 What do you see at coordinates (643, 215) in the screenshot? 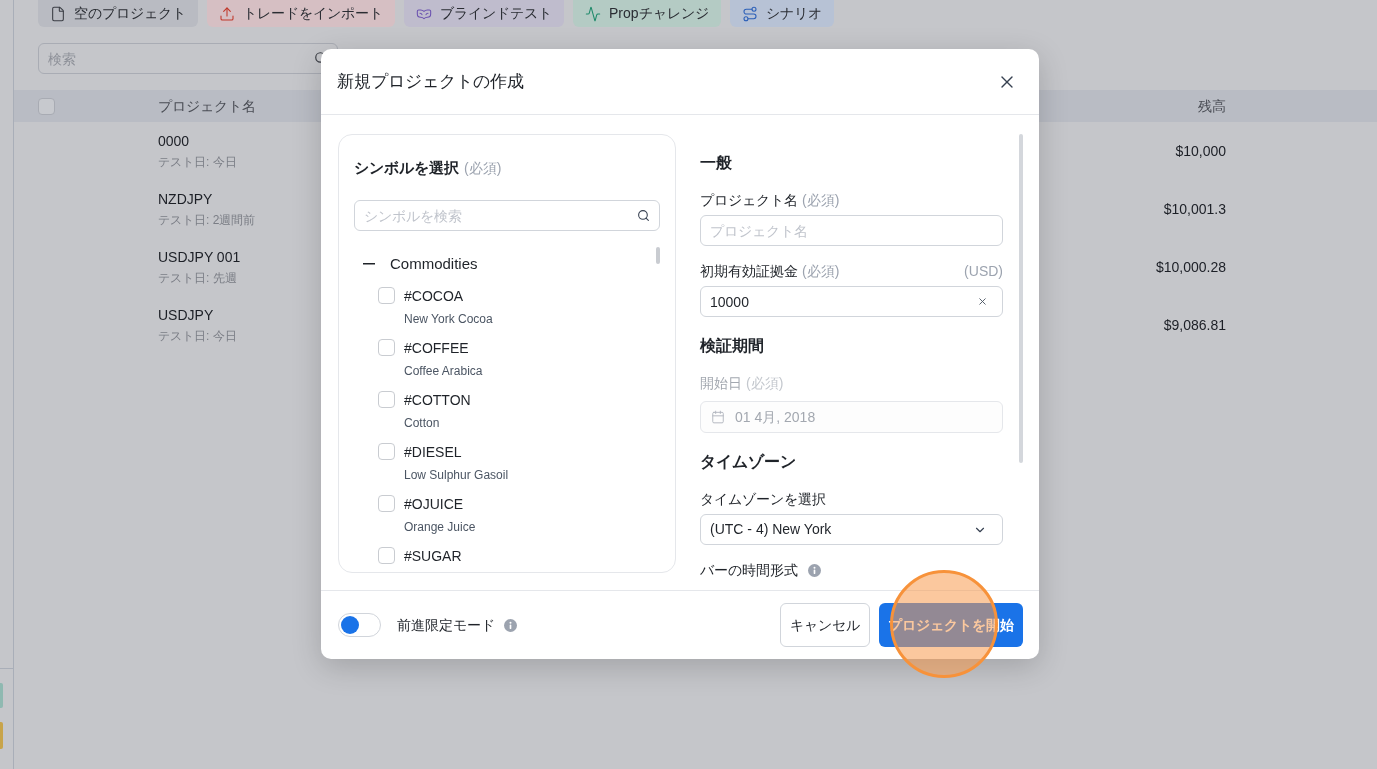
I see `search-icon` at bounding box center [643, 215].